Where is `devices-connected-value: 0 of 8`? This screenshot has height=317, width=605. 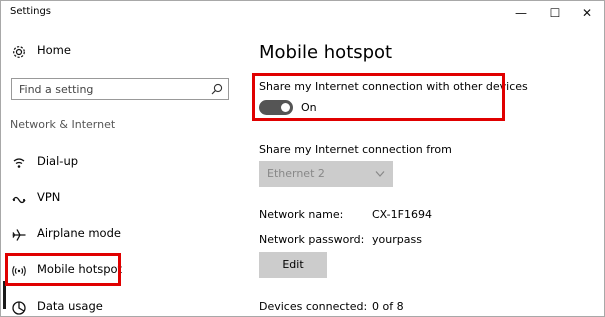
devices-connected-value: 0 of 8 is located at coordinates (388, 306).